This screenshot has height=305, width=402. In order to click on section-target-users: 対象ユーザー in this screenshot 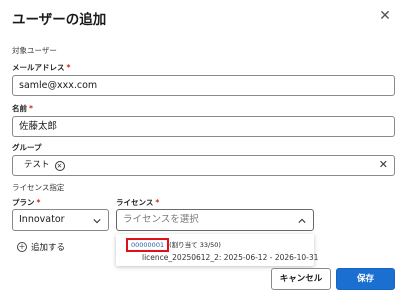, I will do `click(34, 50)`.